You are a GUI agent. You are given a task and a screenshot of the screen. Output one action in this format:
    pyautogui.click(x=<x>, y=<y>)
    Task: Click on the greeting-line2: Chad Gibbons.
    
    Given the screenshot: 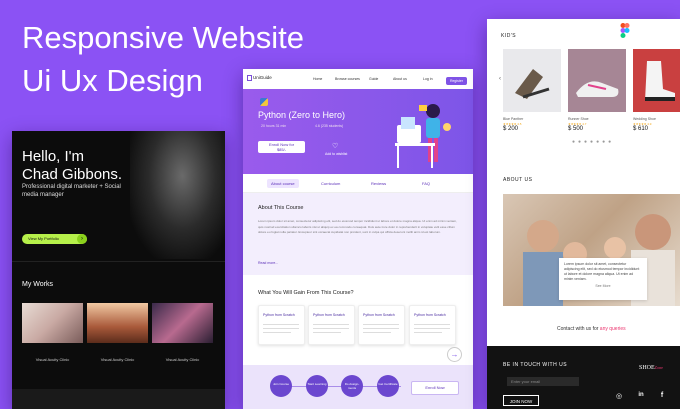 What is the action you would take?
    pyautogui.click(x=72, y=174)
    